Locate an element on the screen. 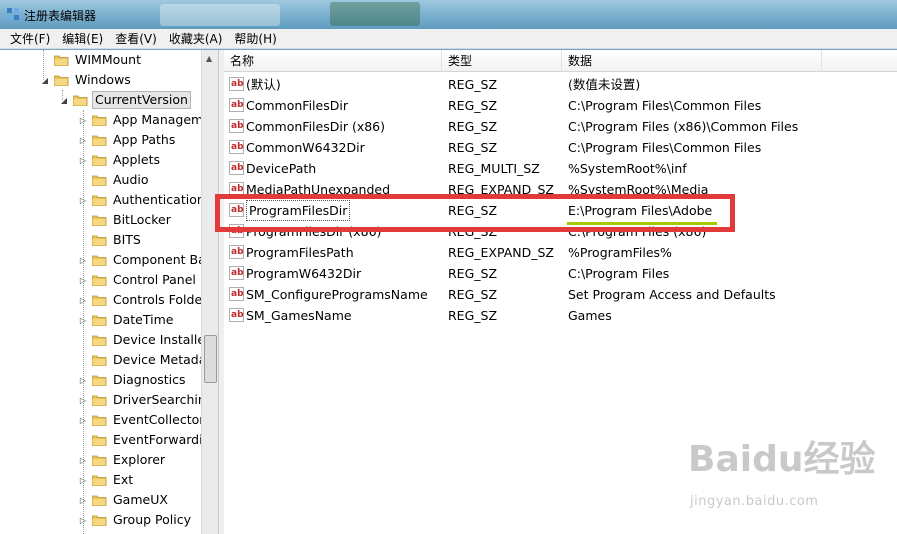  tree-item: ▷ EventCollector is located at coordinates (142, 420).